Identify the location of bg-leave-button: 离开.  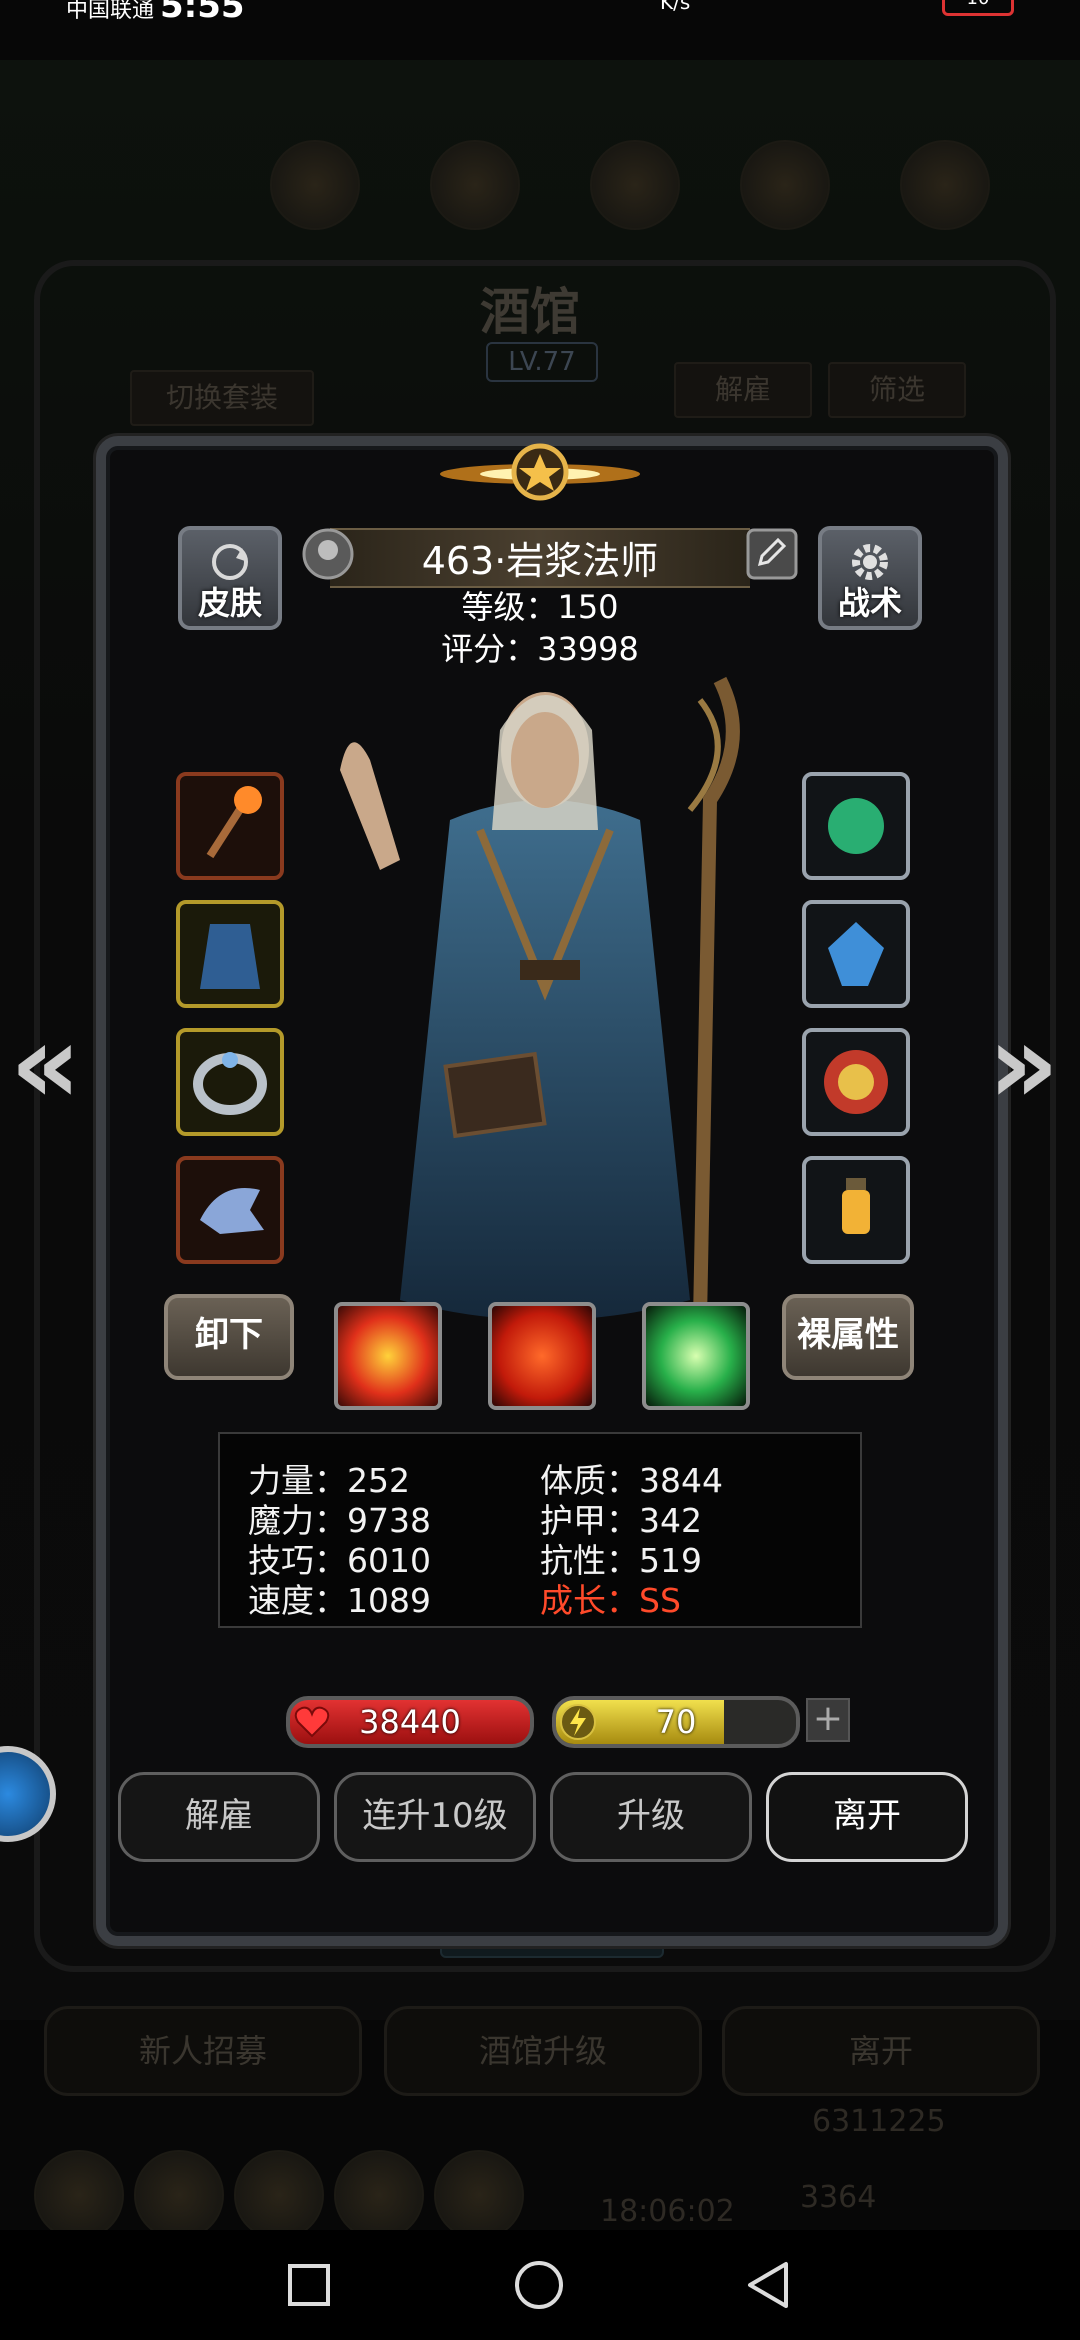
(881, 2051).